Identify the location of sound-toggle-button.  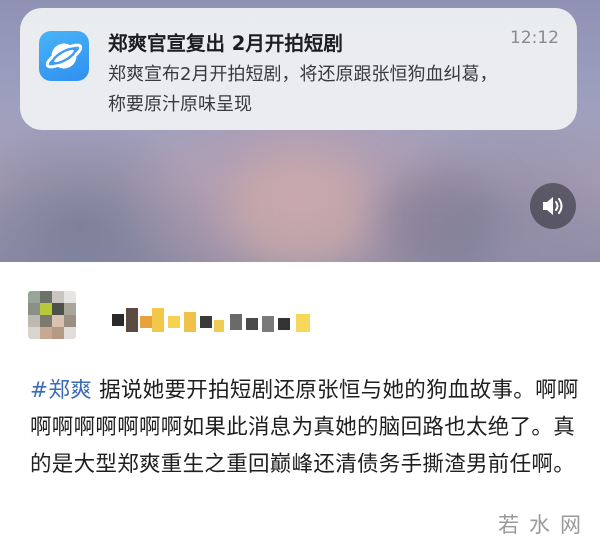
(553, 206).